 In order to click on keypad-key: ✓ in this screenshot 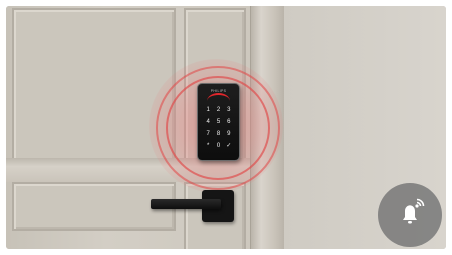, I will do `click(229, 146)`.